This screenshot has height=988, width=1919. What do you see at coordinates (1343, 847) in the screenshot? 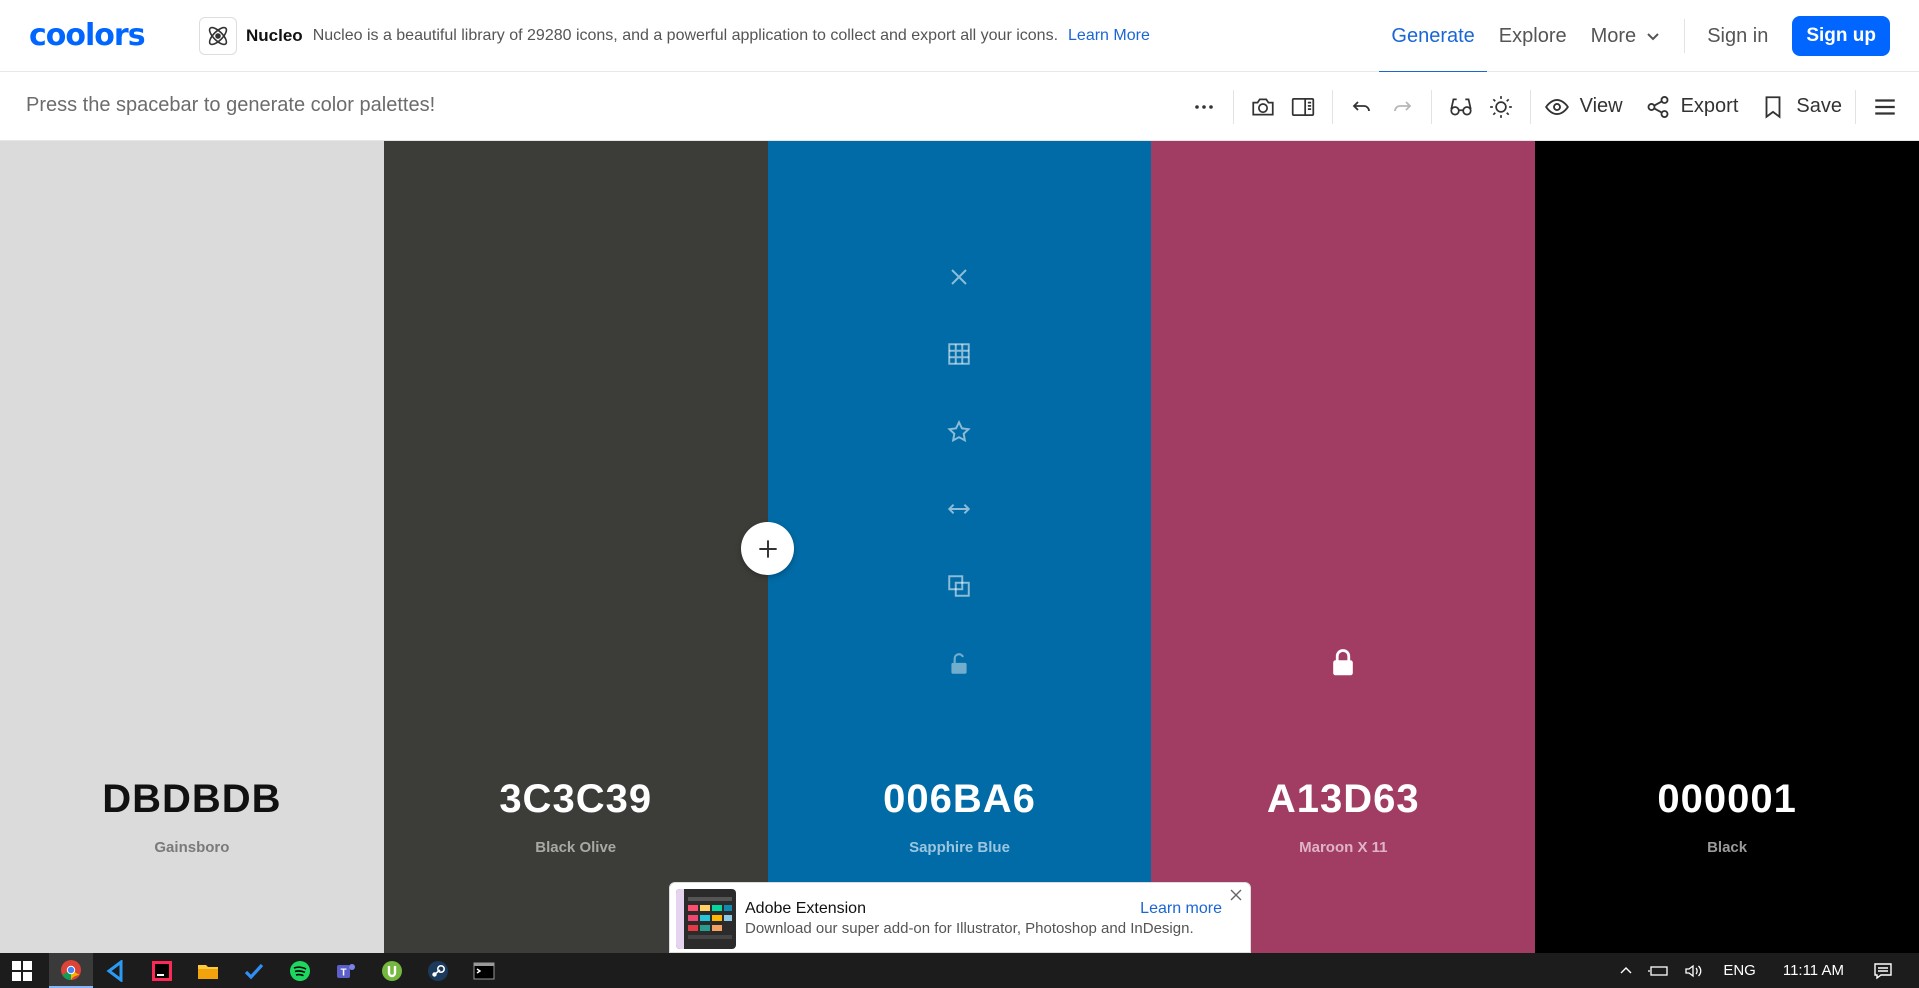
I see `swatch-color-name: Maroon X 11` at bounding box center [1343, 847].